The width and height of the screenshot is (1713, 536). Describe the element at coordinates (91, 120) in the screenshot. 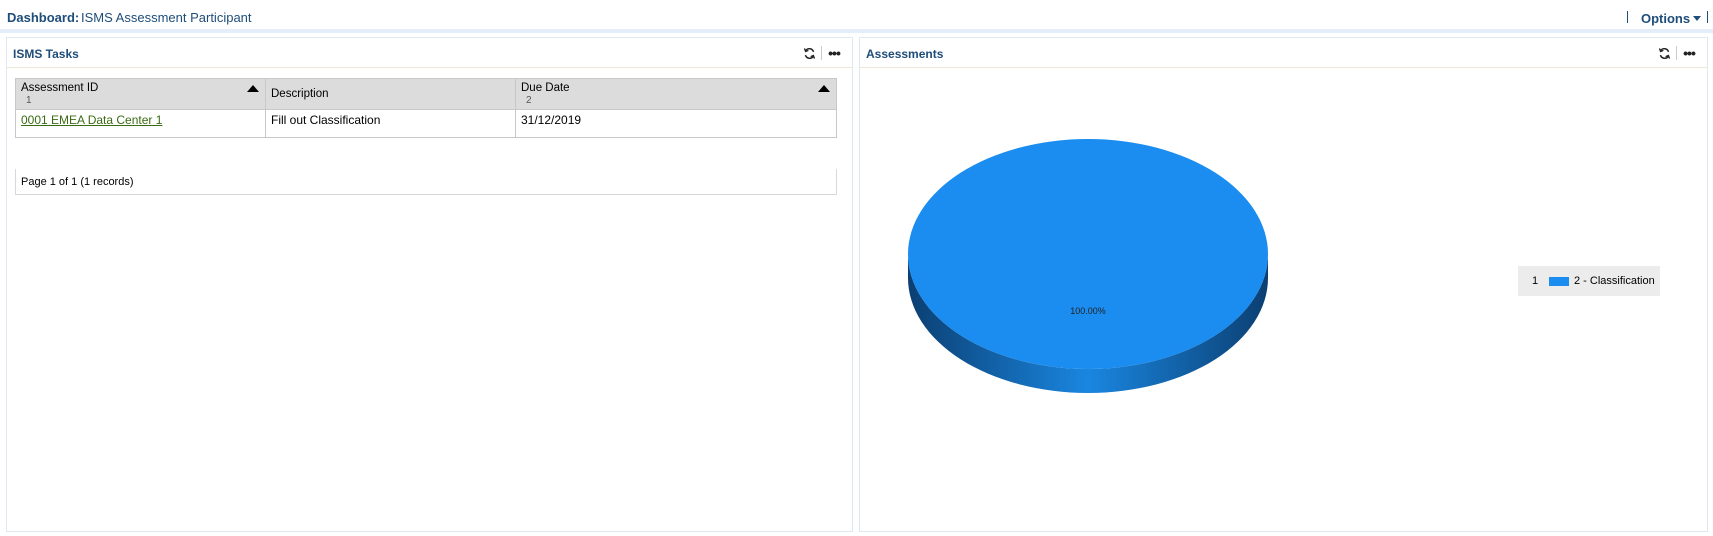

I see `assessment-link: 0001 EMEA Data Center 1` at that location.